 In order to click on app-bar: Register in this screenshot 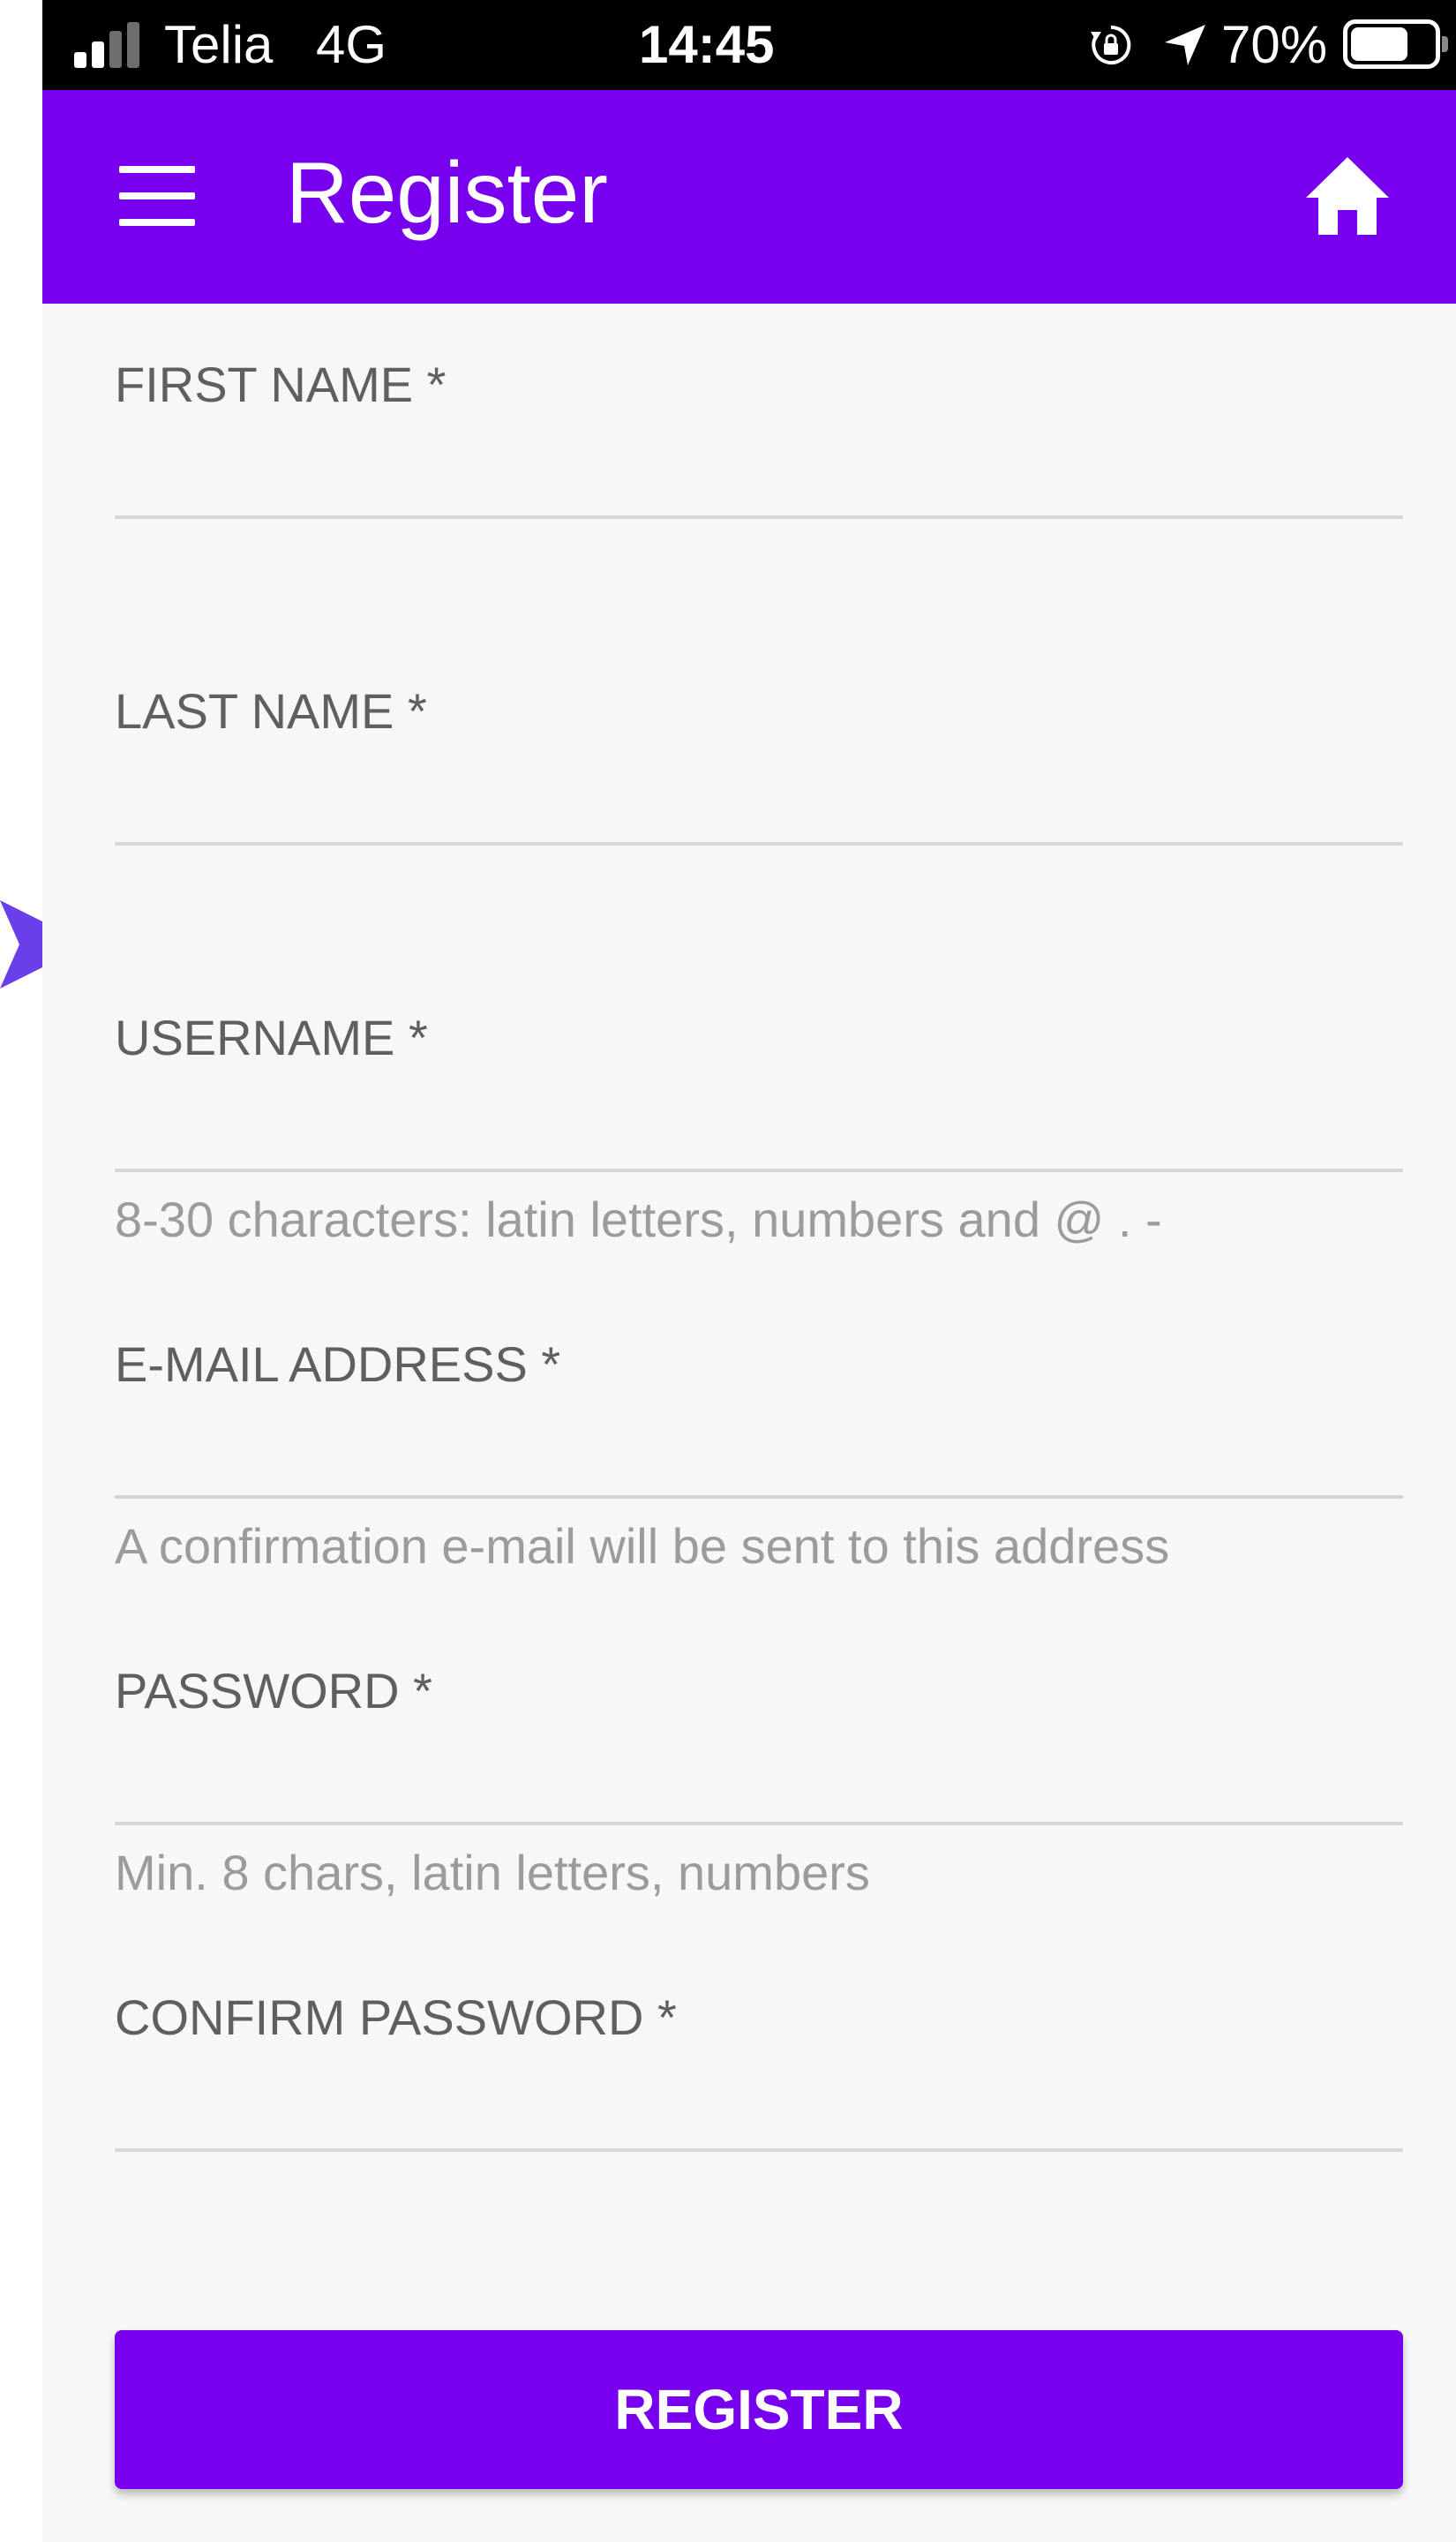, I will do `click(749, 197)`.